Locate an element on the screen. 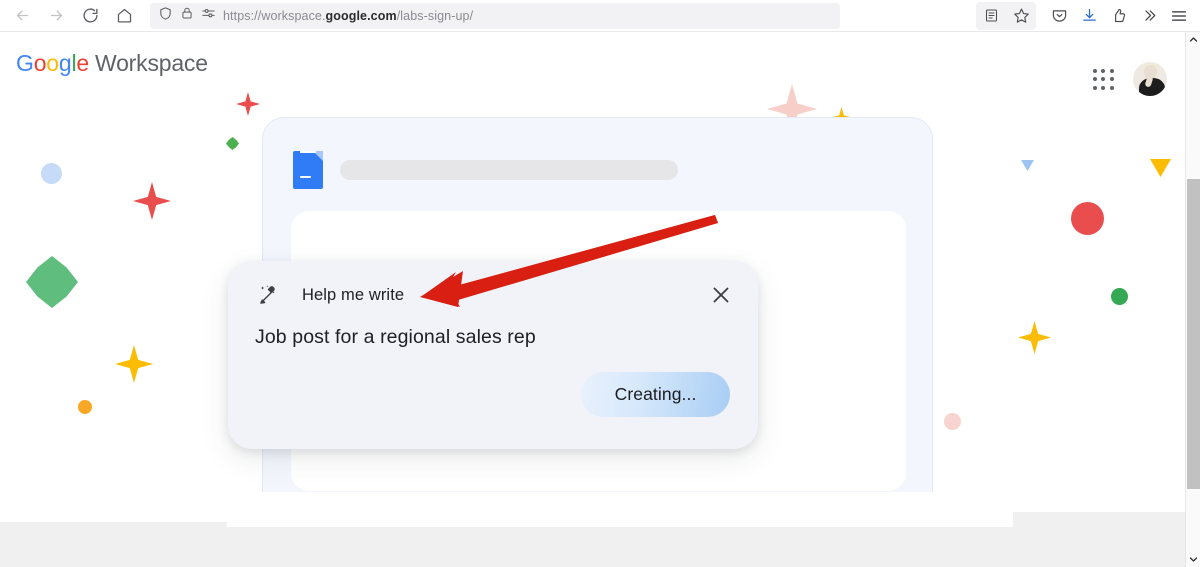 The image size is (1200, 567). workspace-header: Google Workspace is located at coordinates (592, 66).